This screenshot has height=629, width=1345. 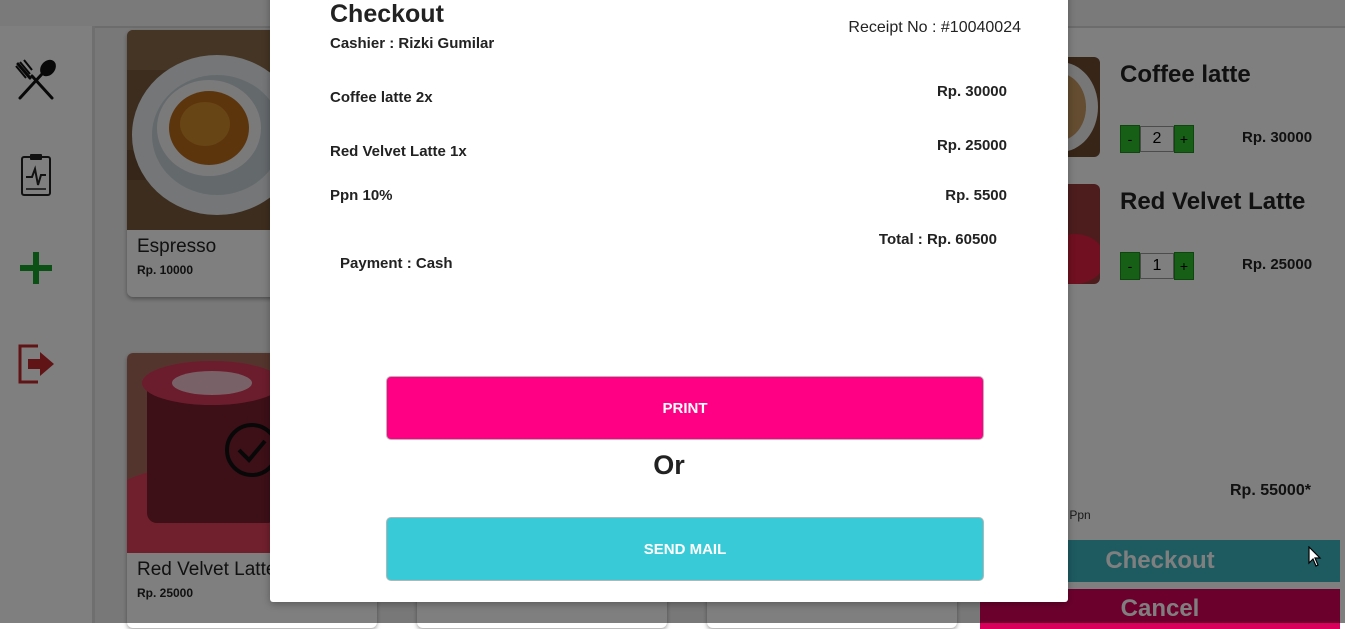 I want to click on receipt-number: Receipt No : #10040024, so click(x=934, y=27).